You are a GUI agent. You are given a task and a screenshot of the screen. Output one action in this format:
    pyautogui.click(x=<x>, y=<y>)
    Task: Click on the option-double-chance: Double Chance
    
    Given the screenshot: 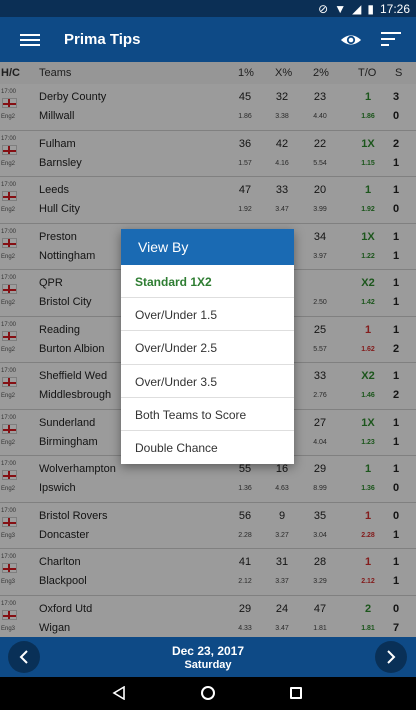 What is the action you would take?
    pyautogui.click(x=207, y=447)
    